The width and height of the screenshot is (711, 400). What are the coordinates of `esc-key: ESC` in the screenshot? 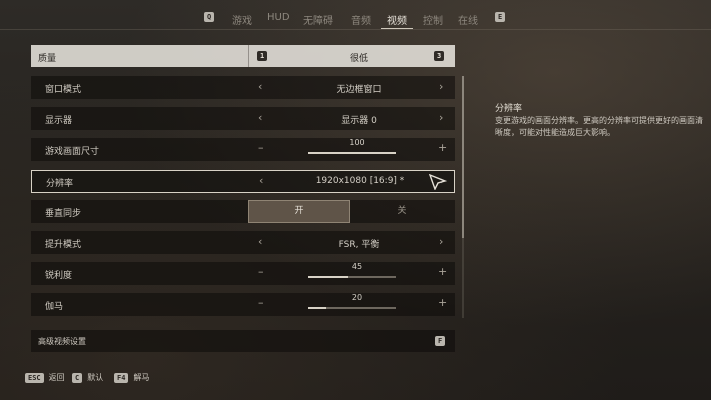 It's located at (34, 377).